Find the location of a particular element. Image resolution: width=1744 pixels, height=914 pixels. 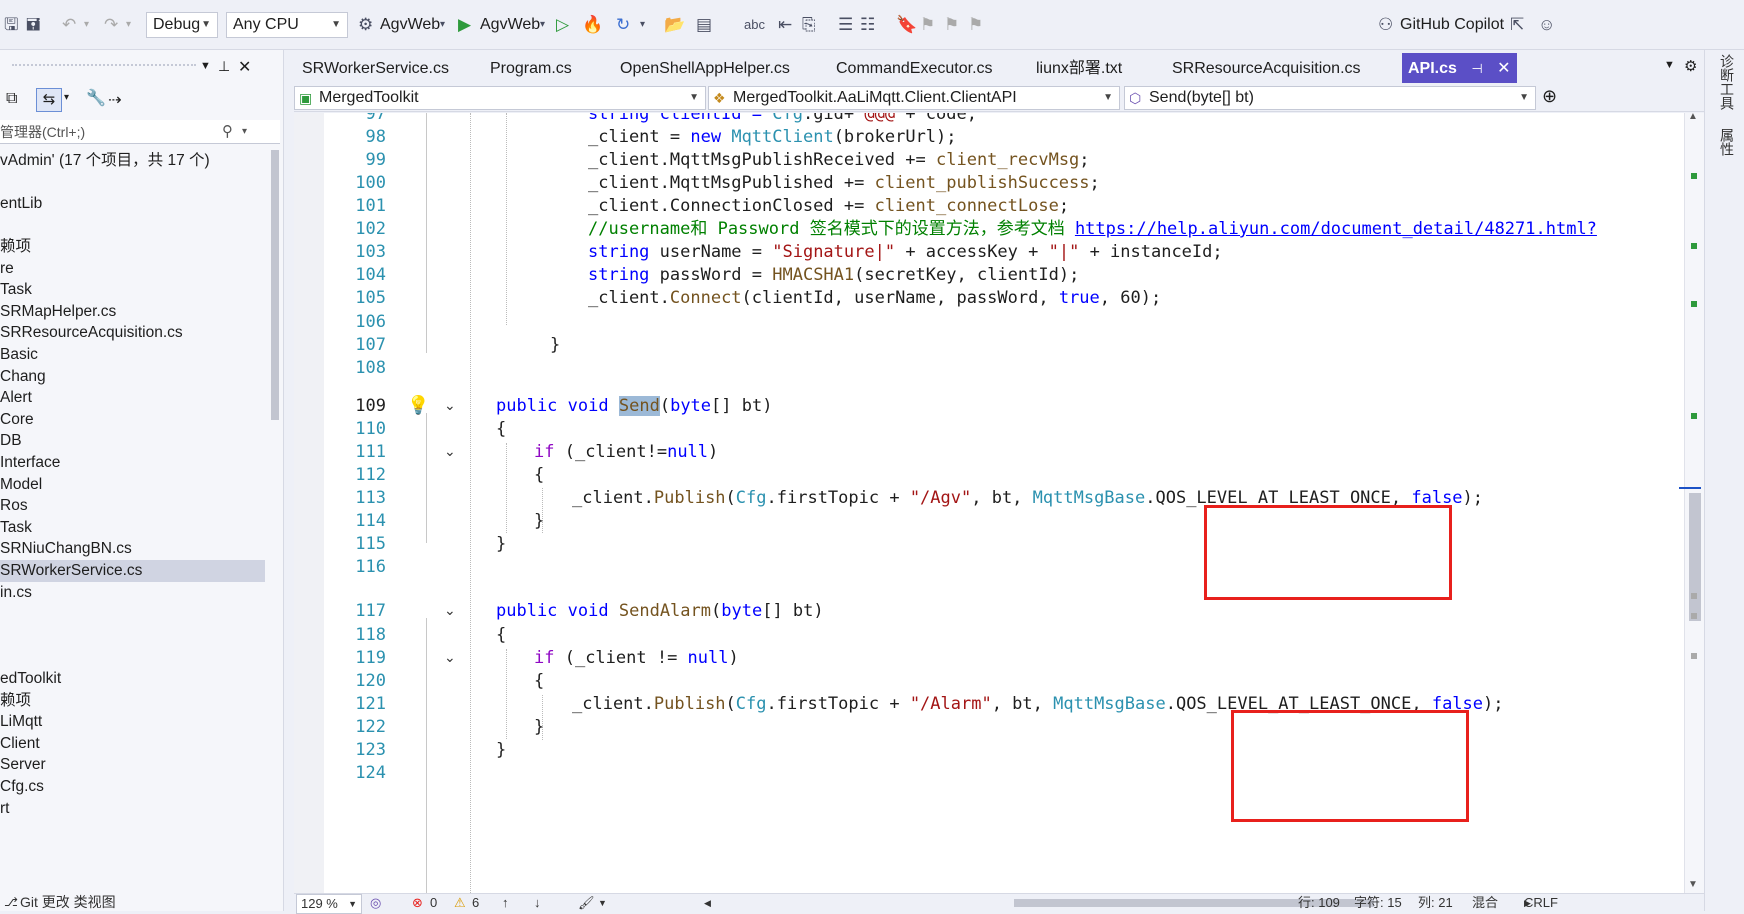

tree-item: vAdmin' (17 个项目，共 17 个) is located at coordinates (132, 161).